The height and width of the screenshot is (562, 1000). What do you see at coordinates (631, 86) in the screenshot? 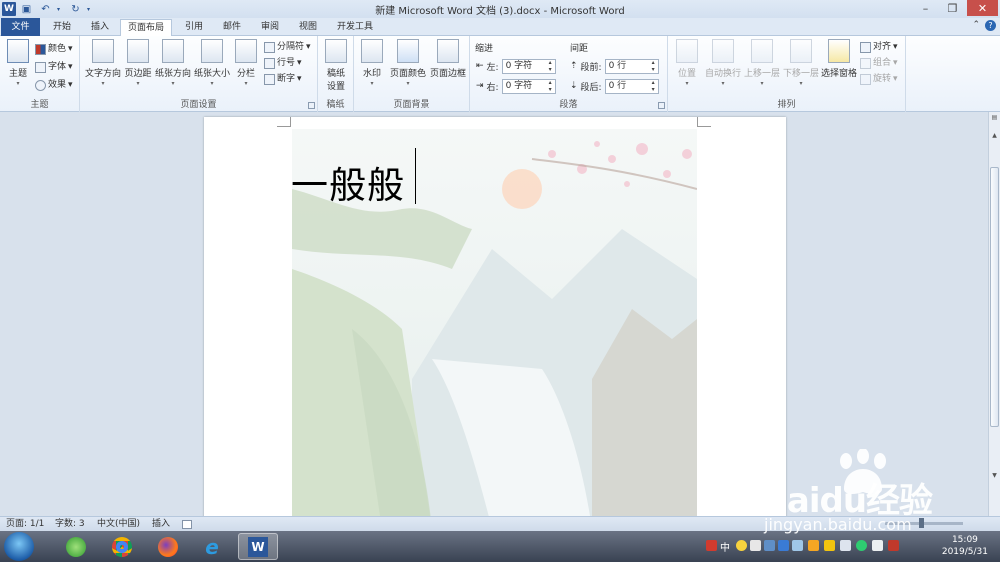
I see `spacing-after-input: 0 行` at bounding box center [631, 86].